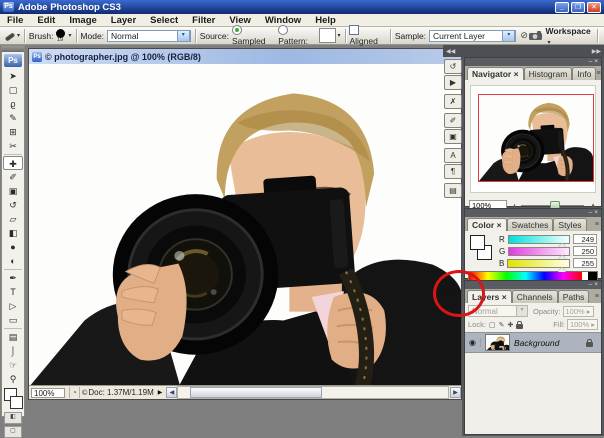 The width and height of the screenshot is (604, 438). What do you see at coordinates (533, 213) in the screenshot?
I see `color-window-controls: ‒ ×` at bounding box center [533, 213].